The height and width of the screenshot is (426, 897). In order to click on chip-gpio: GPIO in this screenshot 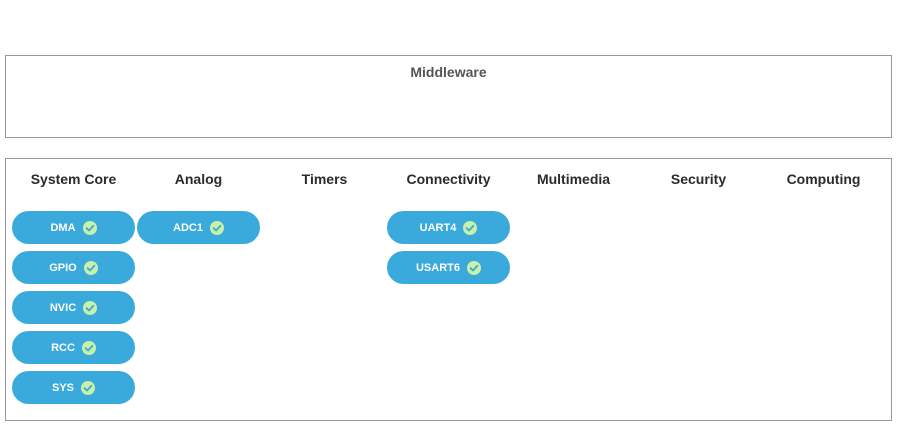, I will do `click(73, 267)`.